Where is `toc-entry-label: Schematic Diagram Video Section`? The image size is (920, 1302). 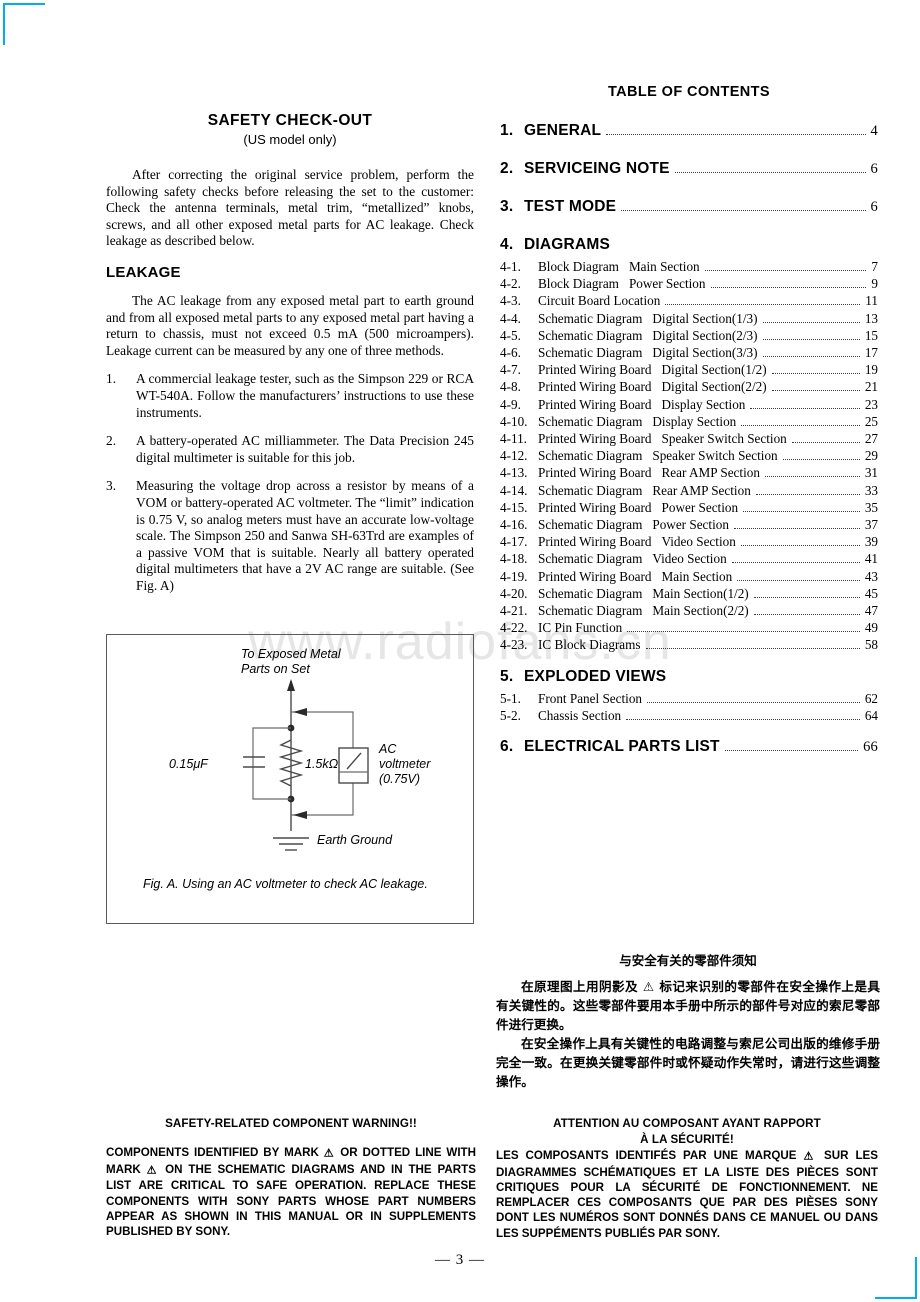 toc-entry-label: Schematic Diagram Video Section is located at coordinates (632, 559).